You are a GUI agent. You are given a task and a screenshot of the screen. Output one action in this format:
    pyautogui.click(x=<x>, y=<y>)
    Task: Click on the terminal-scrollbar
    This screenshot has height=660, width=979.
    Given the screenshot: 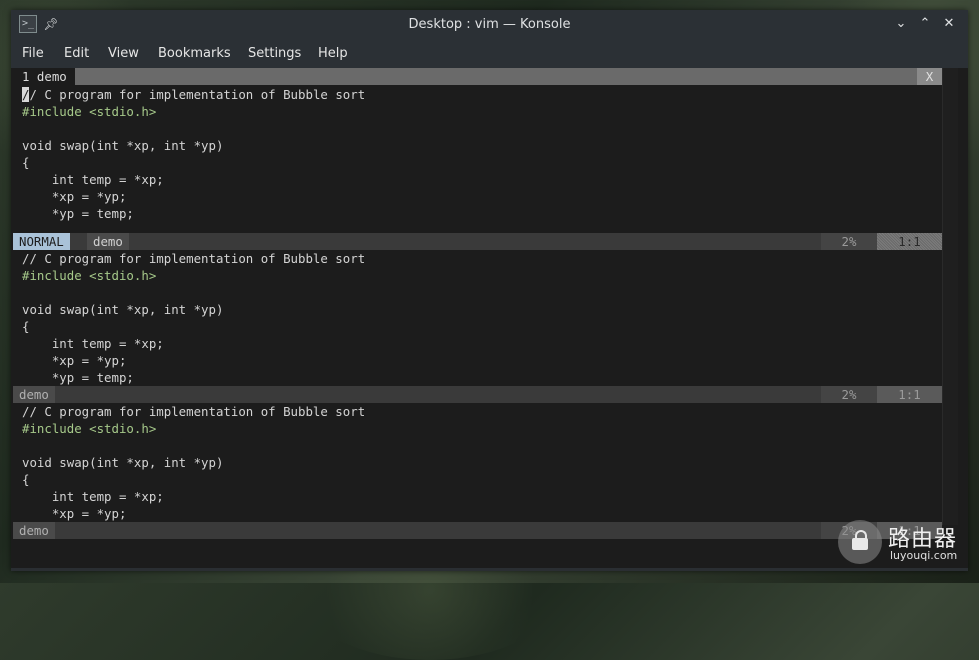 What is the action you would take?
    pyautogui.click(x=950, y=296)
    